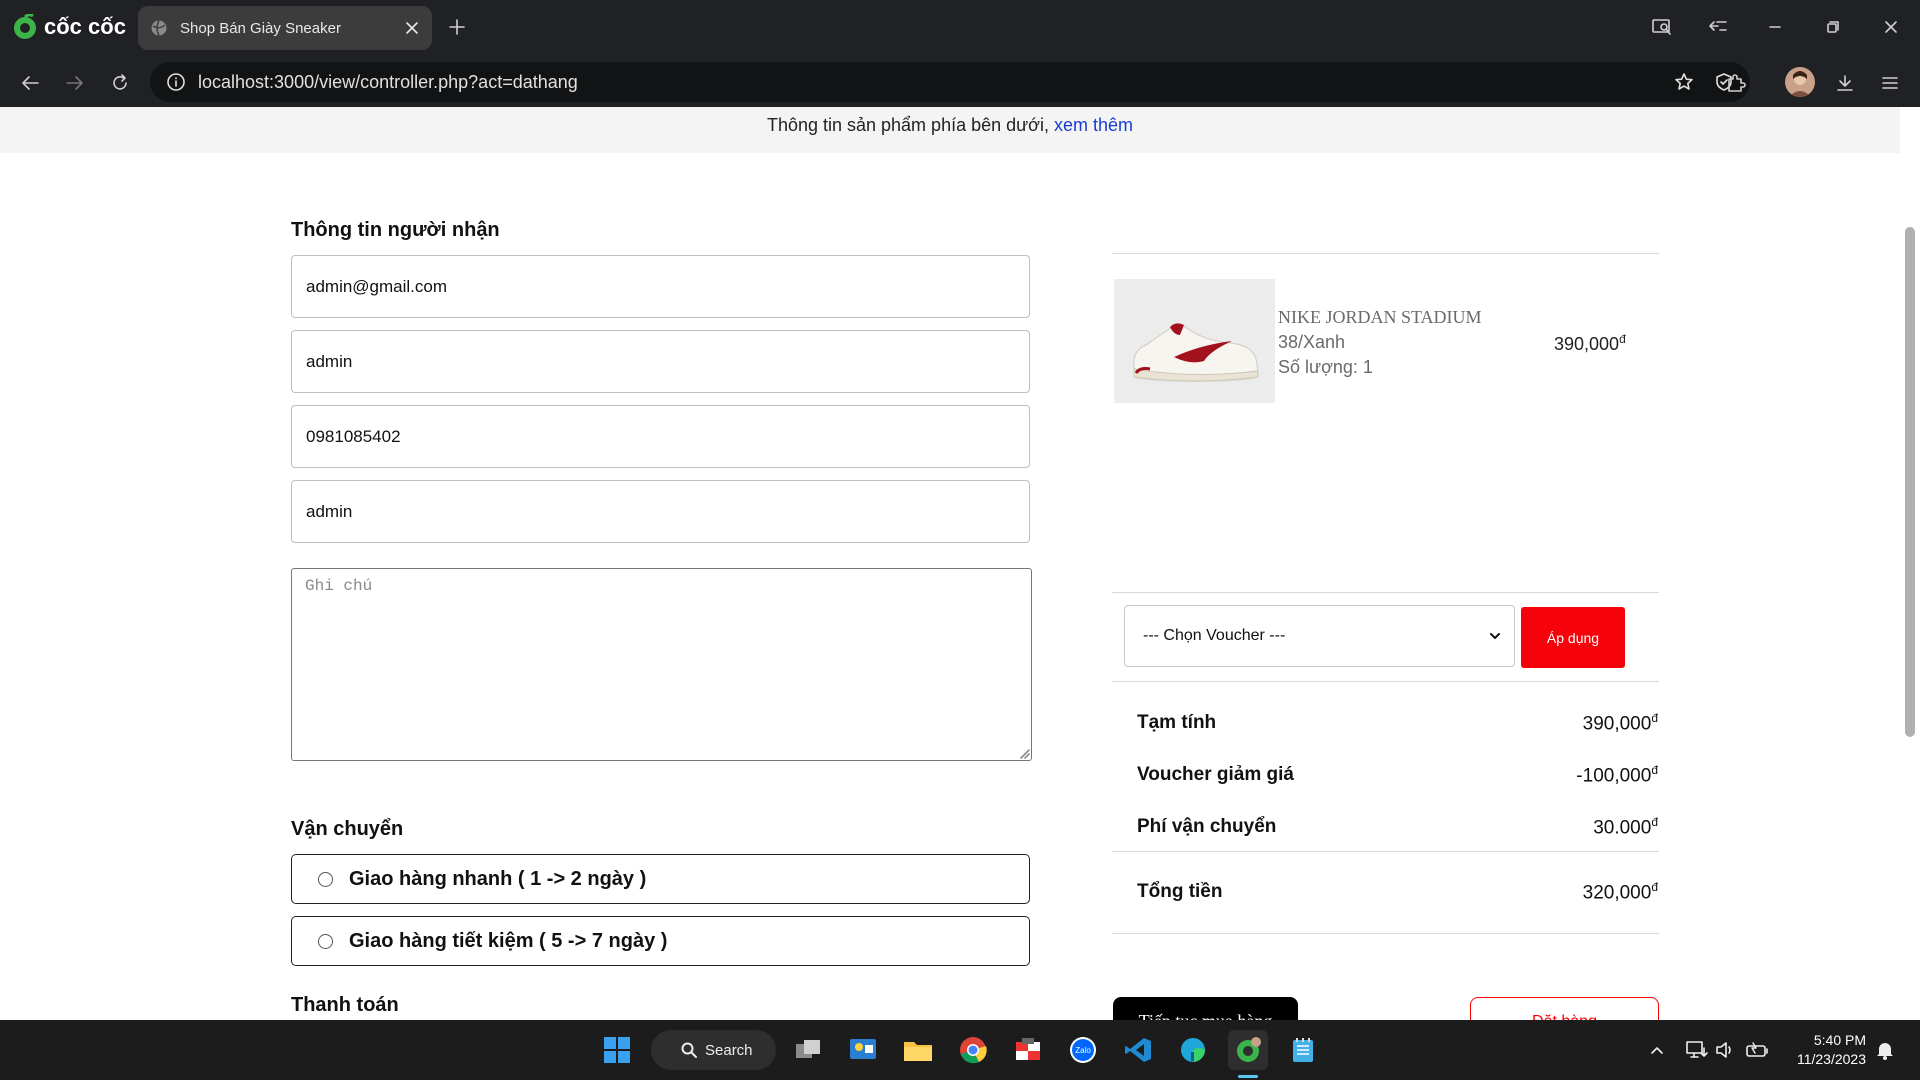 The height and width of the screenshot is (1080, 1920). I want to click on network-button, so click(1697, 1050).